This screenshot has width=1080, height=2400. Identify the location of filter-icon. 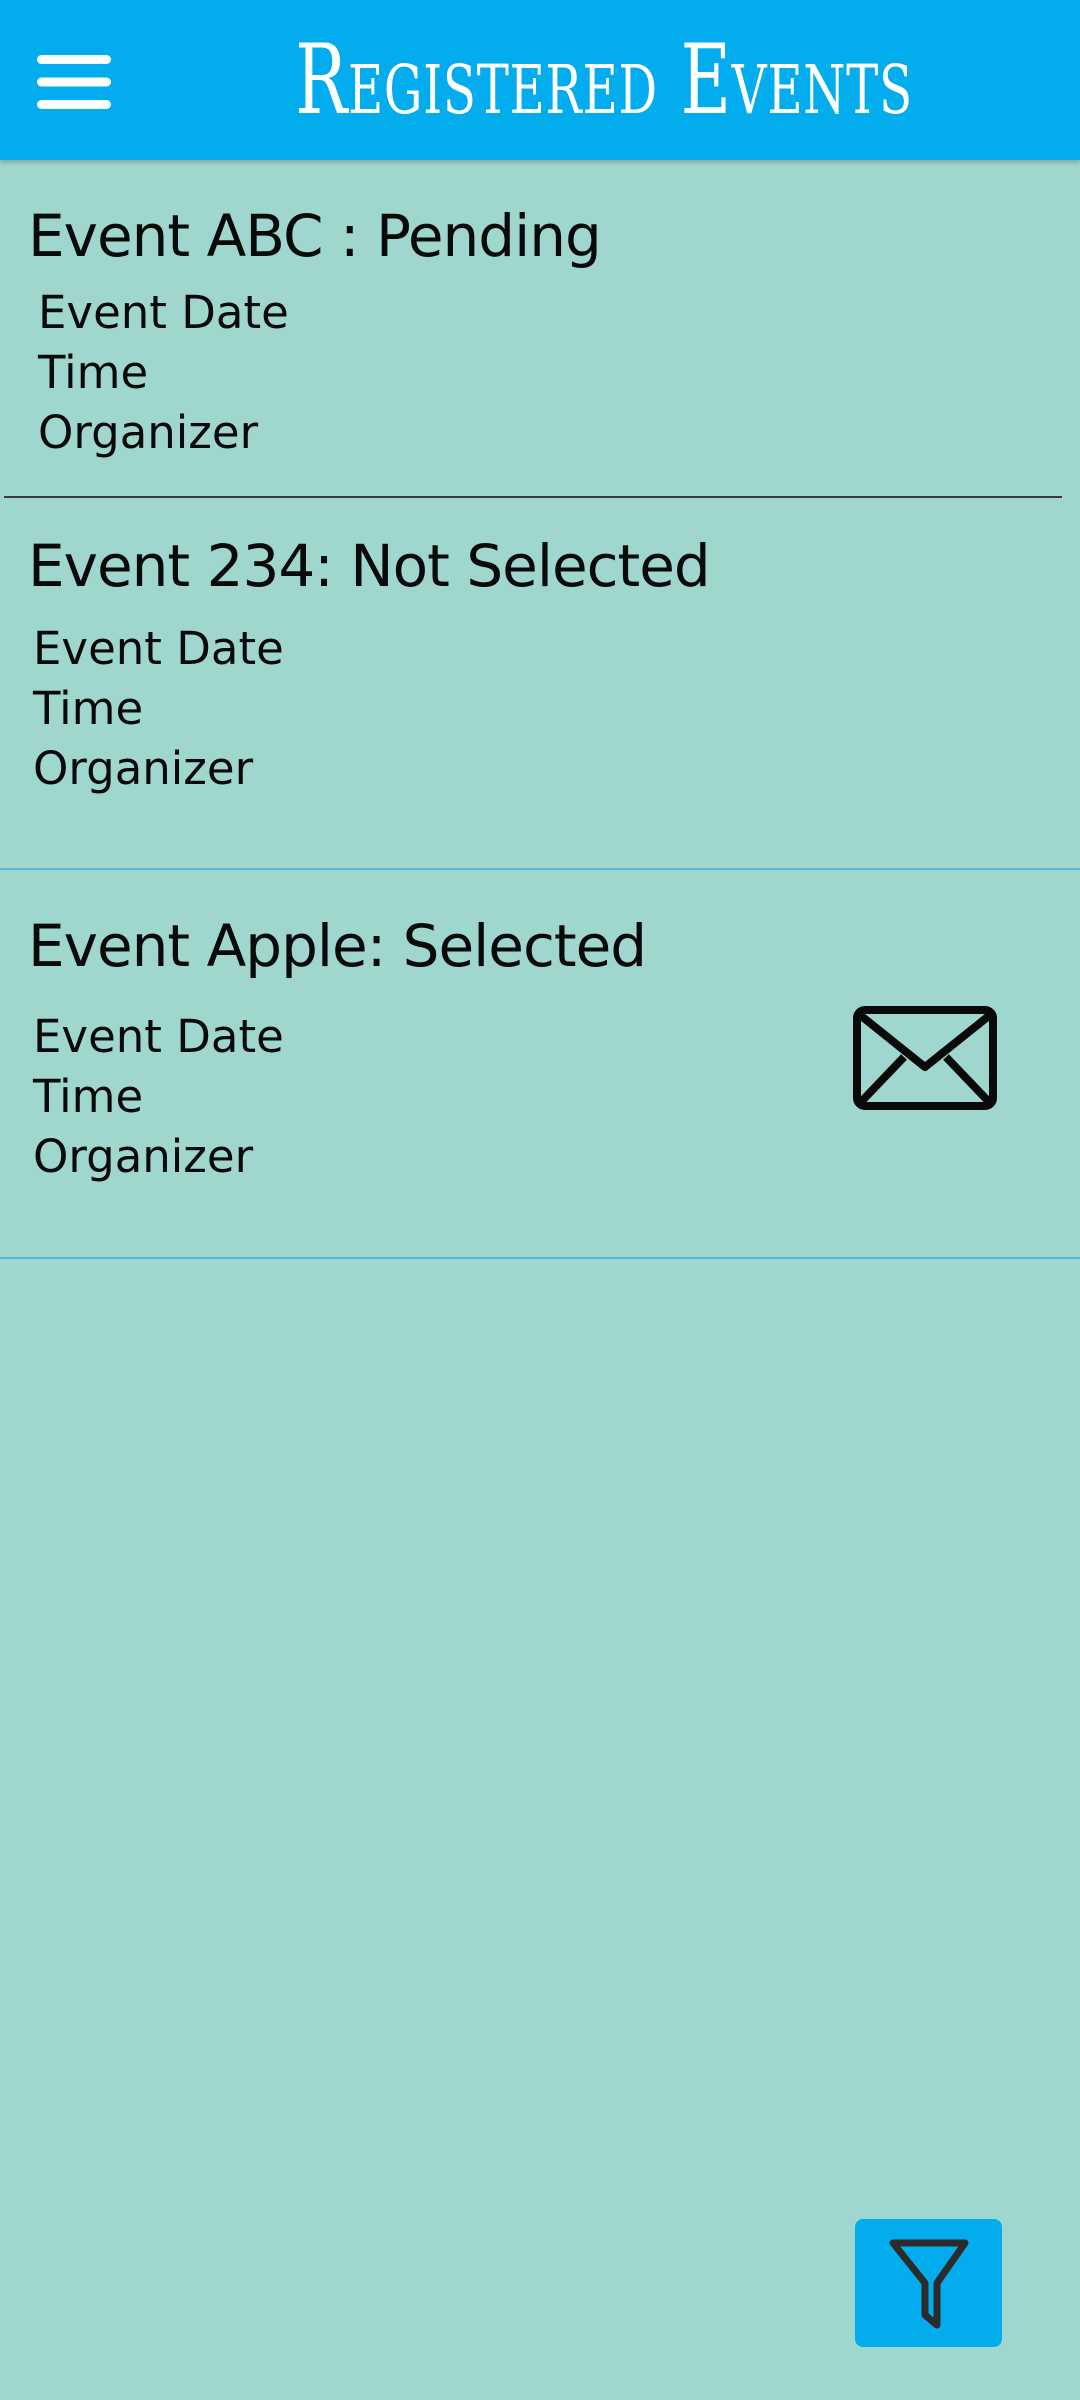
(928, 2284).